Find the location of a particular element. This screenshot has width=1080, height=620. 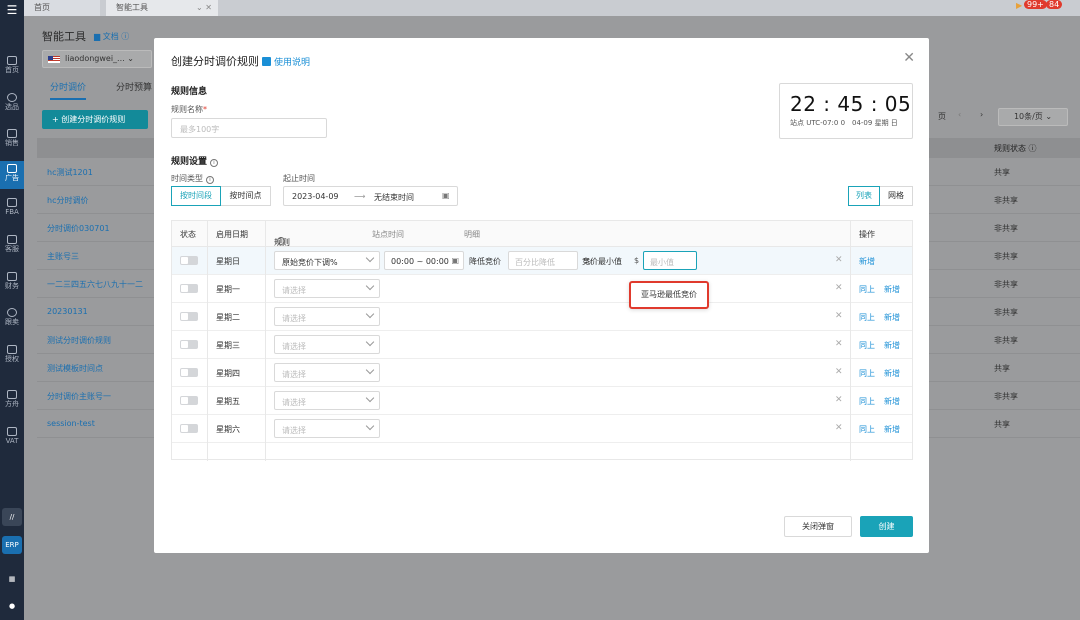

column-divider is located at coordinates (850, 341).